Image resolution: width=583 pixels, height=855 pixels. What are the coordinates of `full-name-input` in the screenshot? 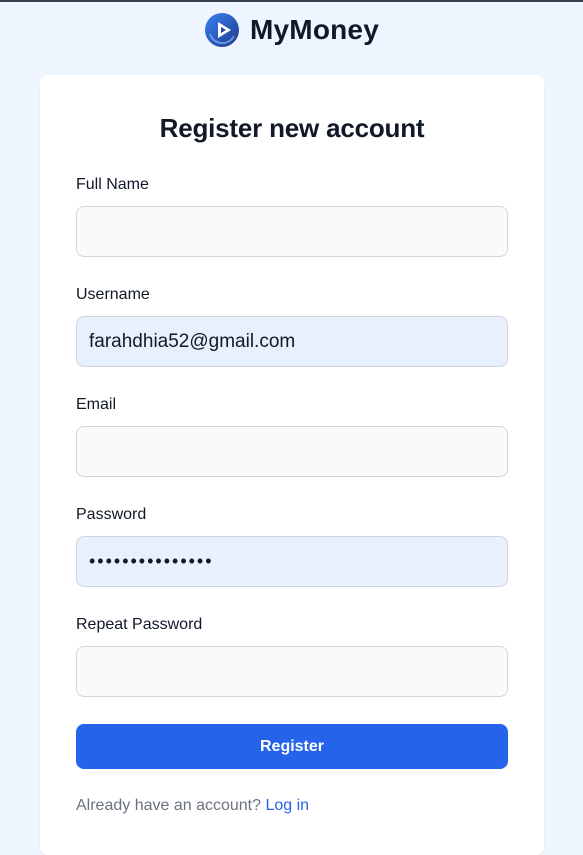 It's located at (292, 231).